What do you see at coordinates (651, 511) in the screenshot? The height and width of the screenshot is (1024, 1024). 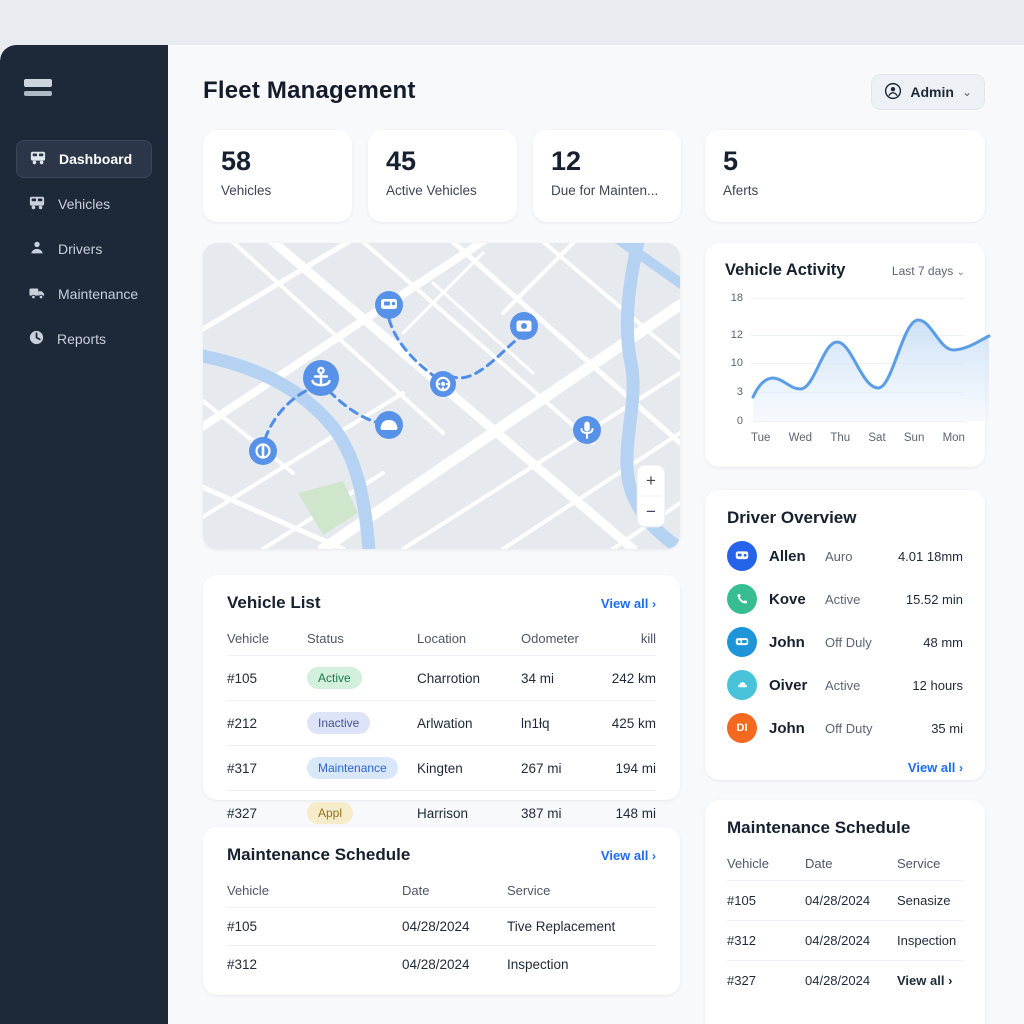 I see `map-zoom-out-button: −` at bounding box center [651, 511].